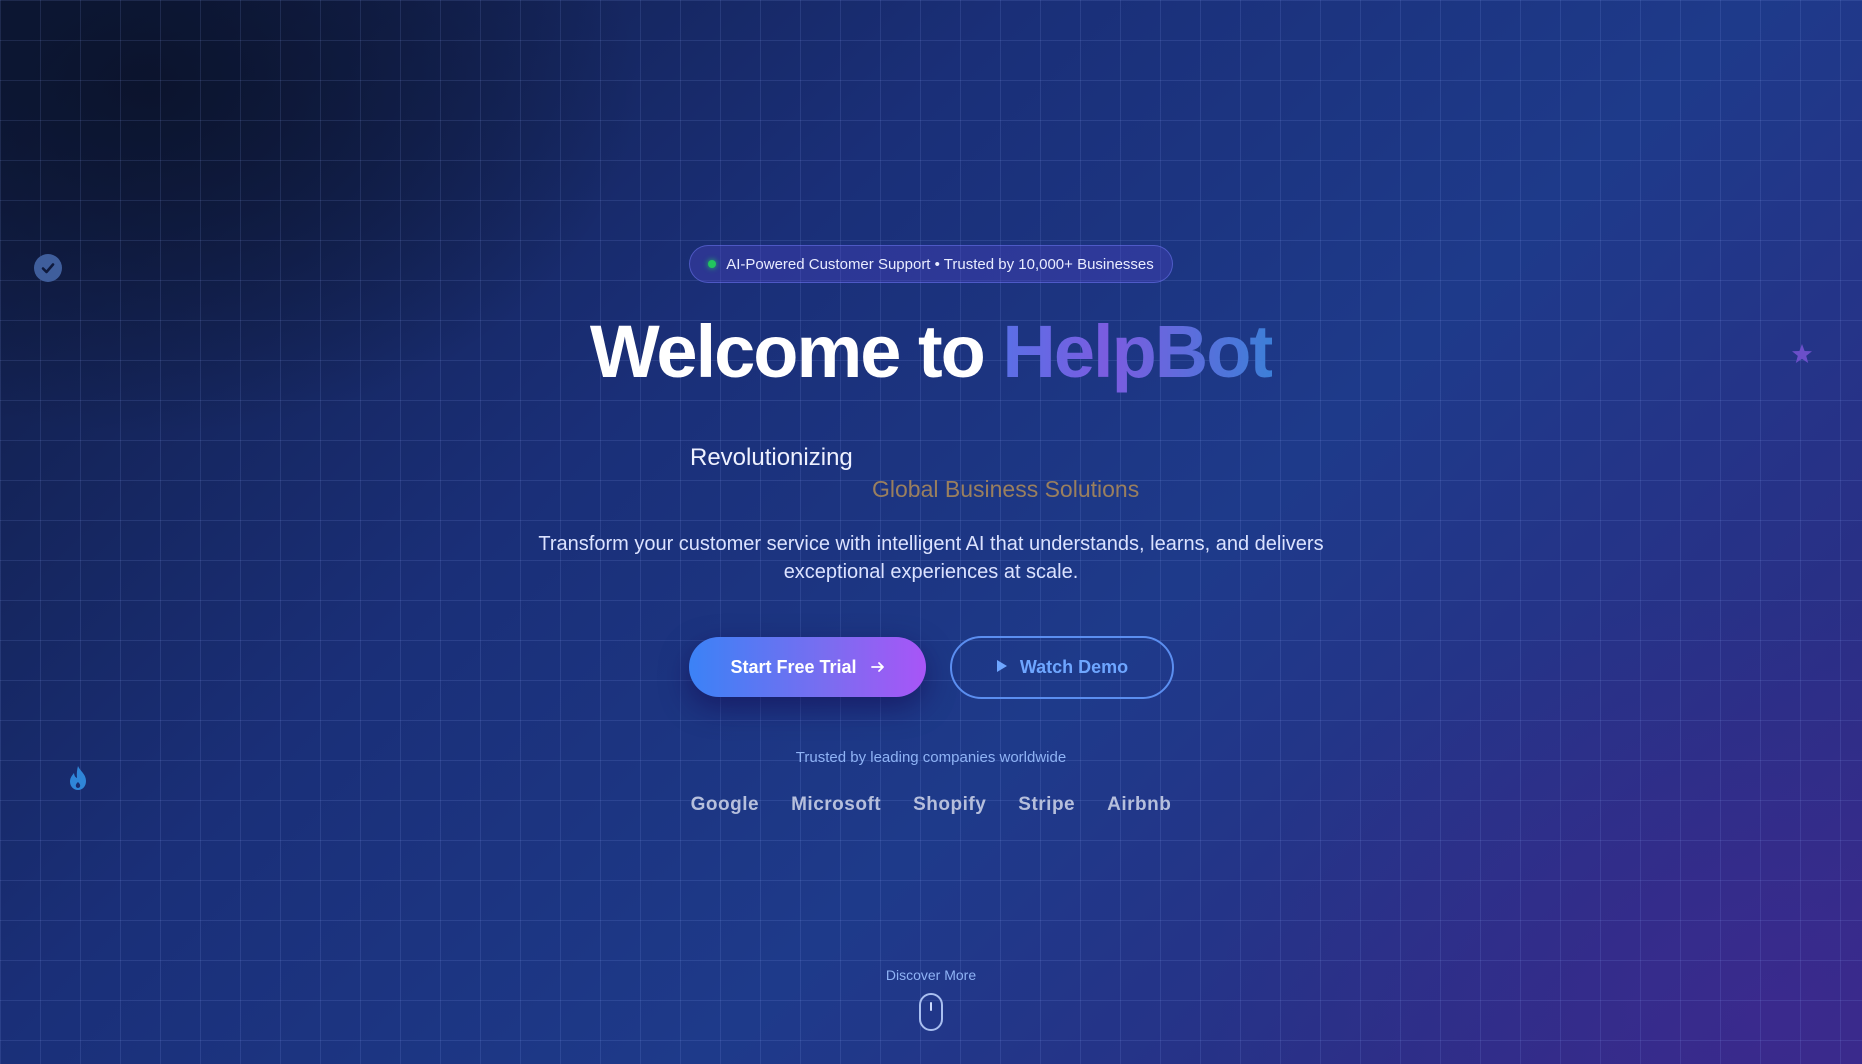 The width and height of the screenshot is (1862, 1064). Describe the element at coordinates (931, 757) in the screenshot. I see `trusted-caption: Trusted by leading companies worldwide` at that location.